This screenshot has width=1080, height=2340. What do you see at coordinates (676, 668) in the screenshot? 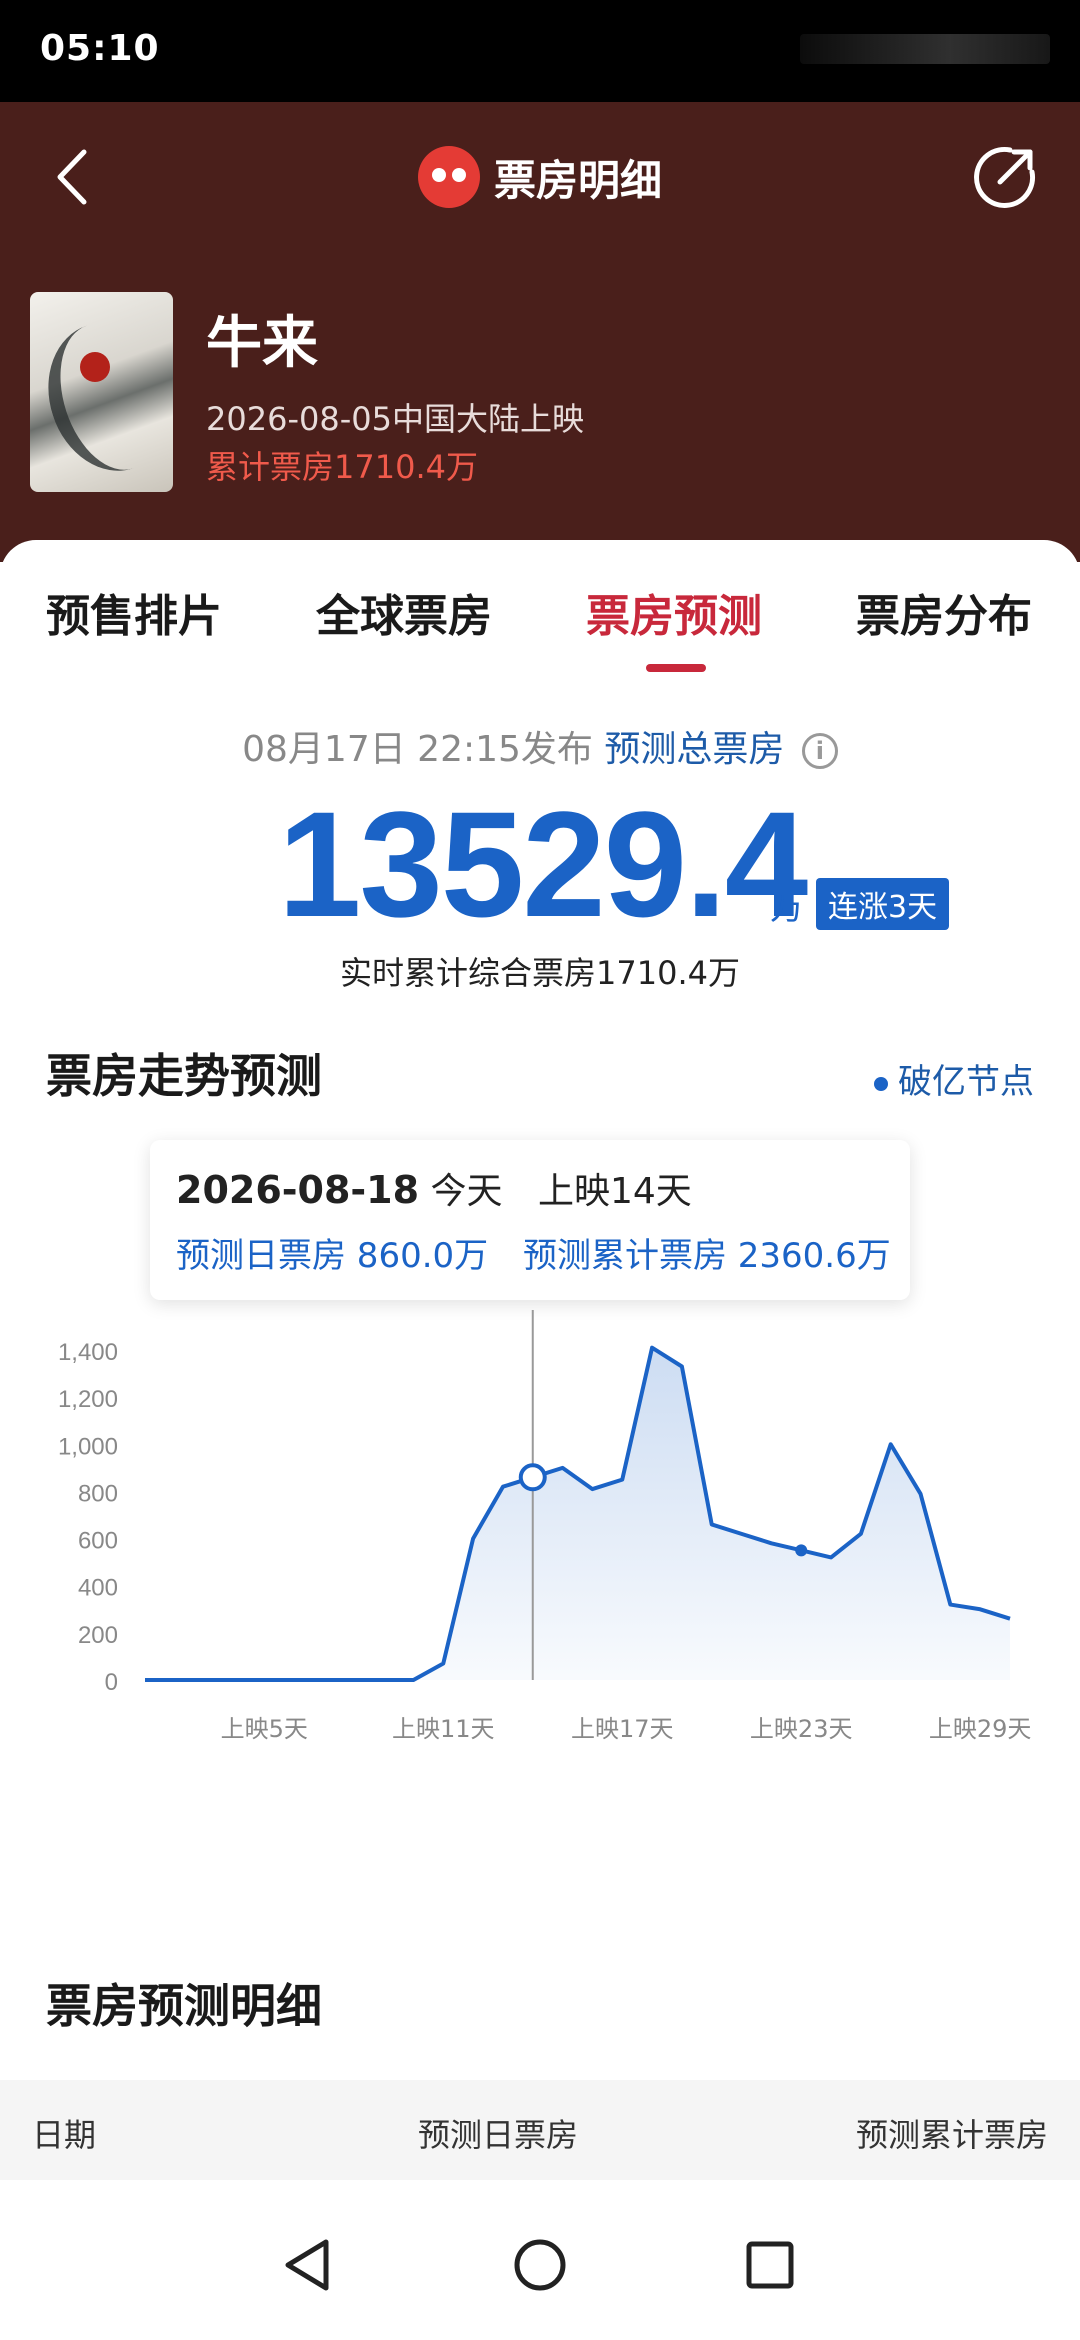
I see `active-tab-indicator` at bounding box center [676, 668].